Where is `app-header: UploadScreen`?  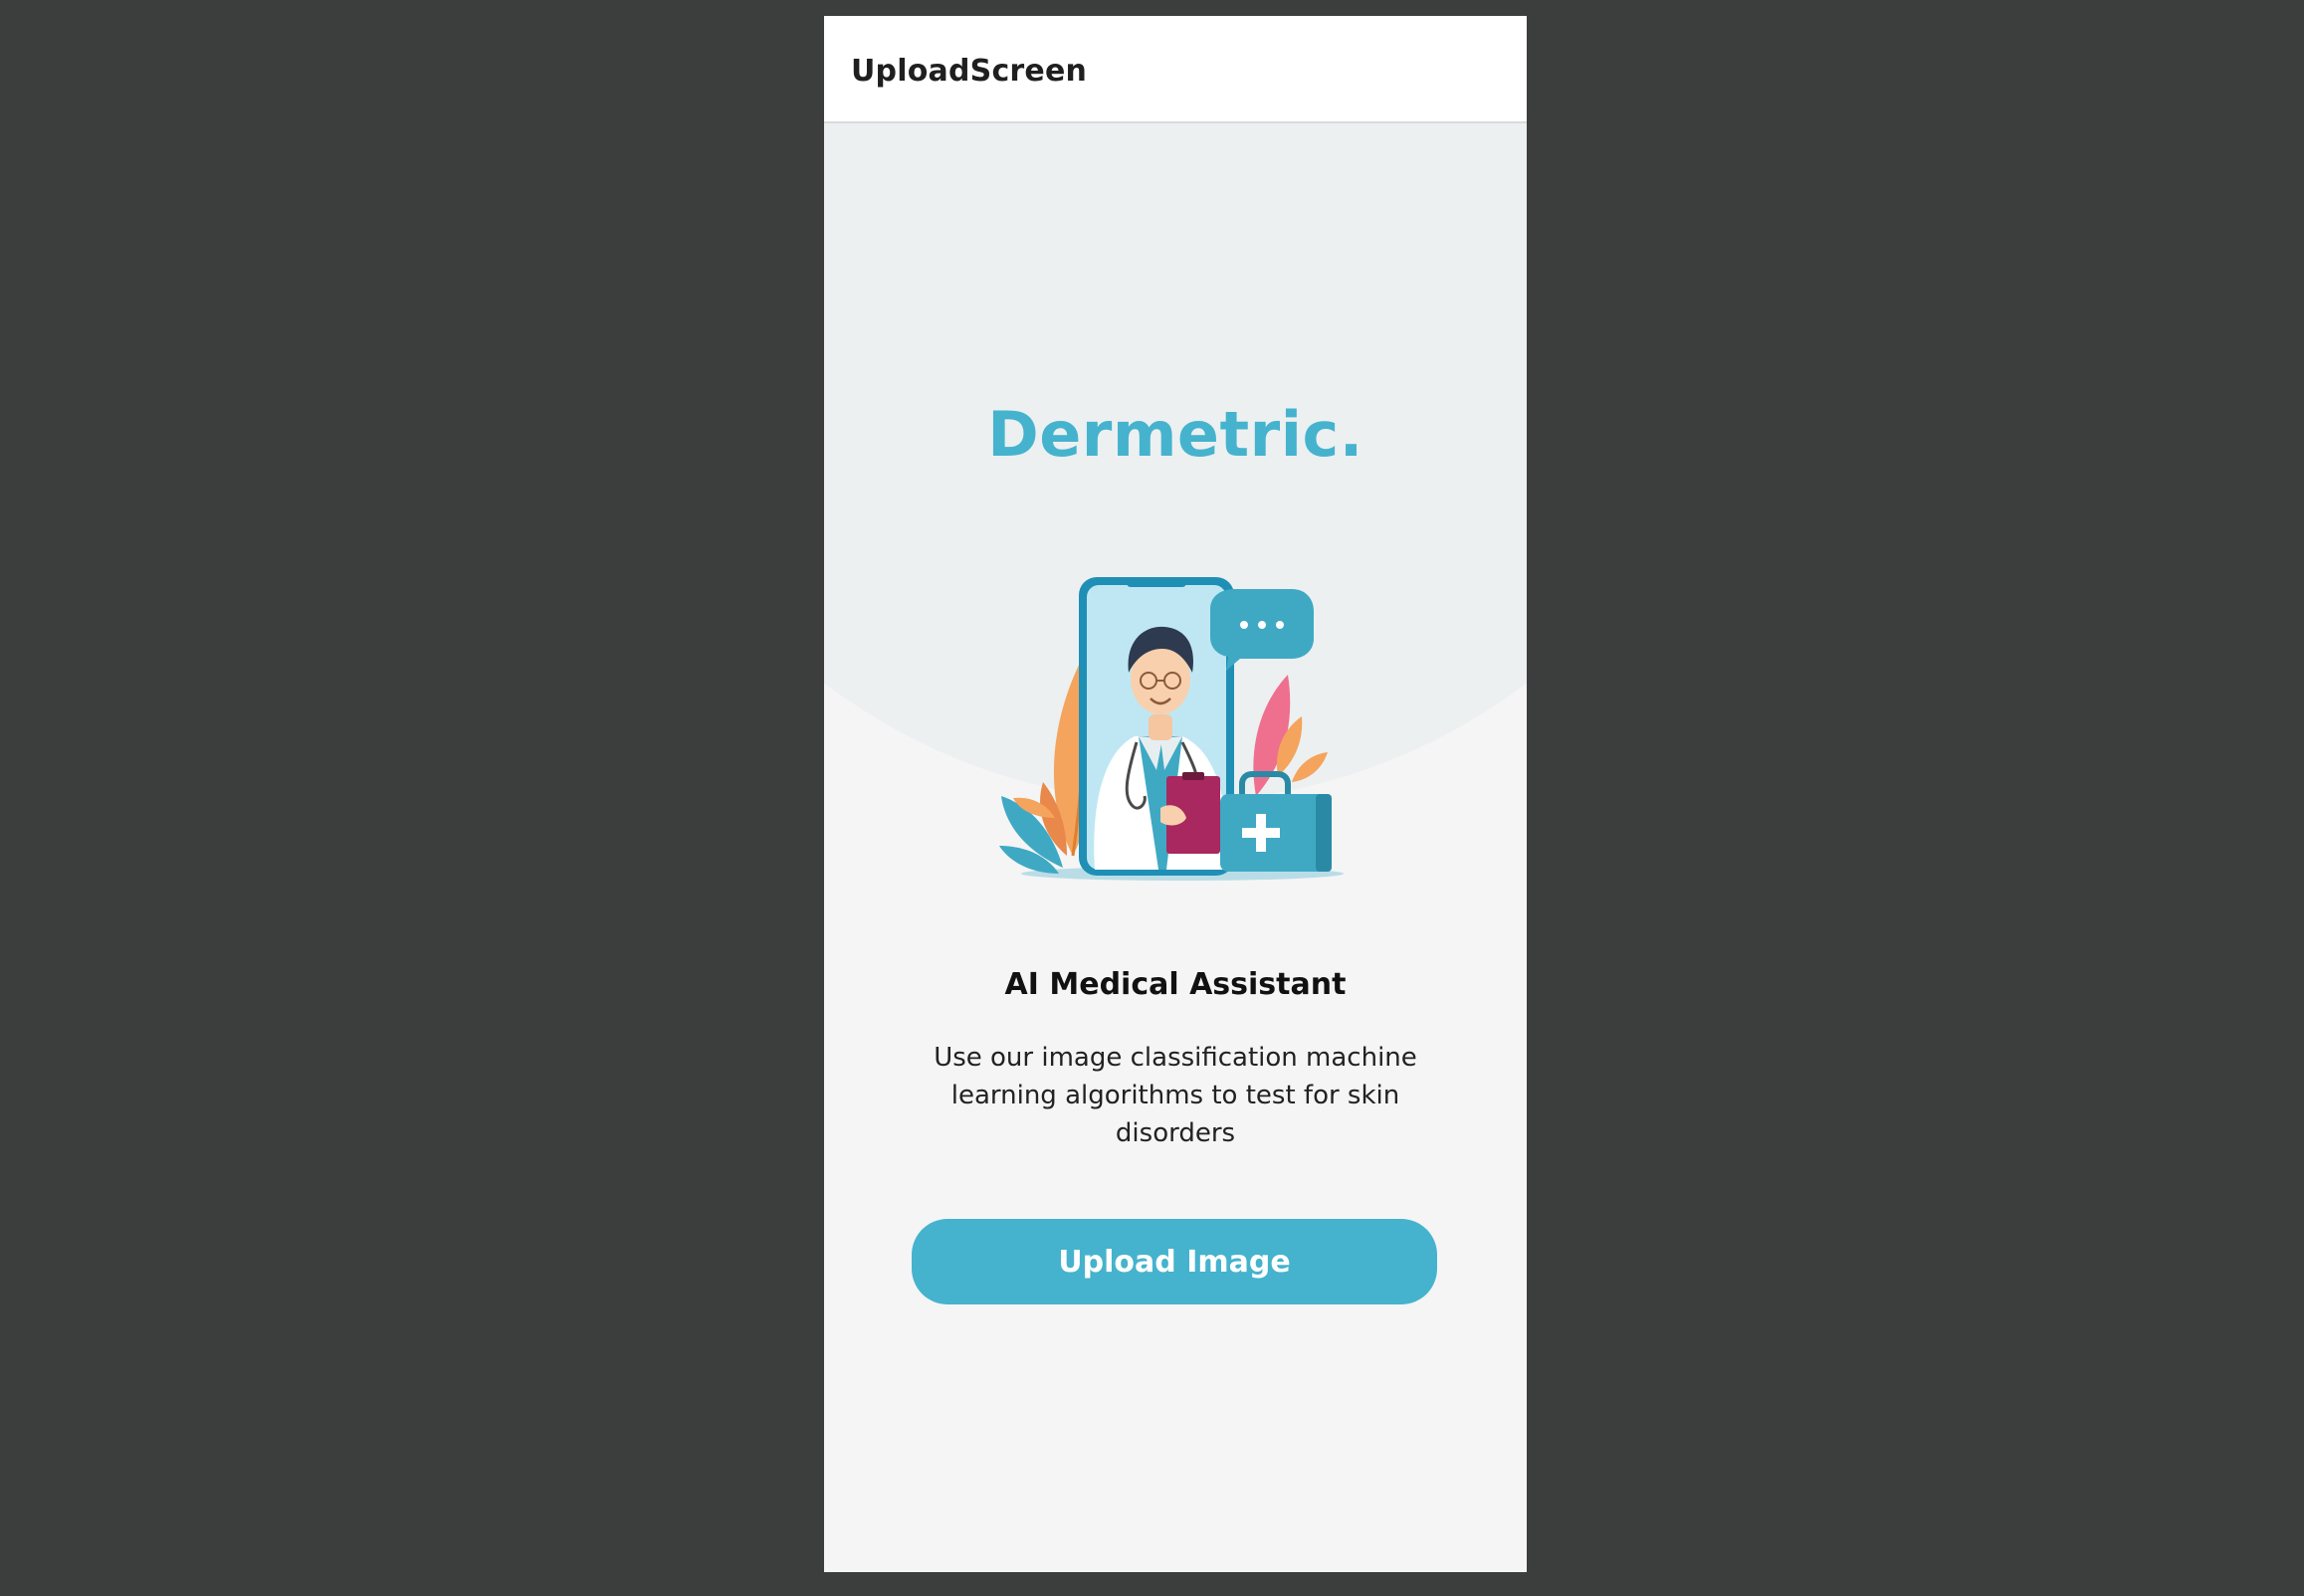
app-header: UploadScreen is located at coordinates (1175, 69).